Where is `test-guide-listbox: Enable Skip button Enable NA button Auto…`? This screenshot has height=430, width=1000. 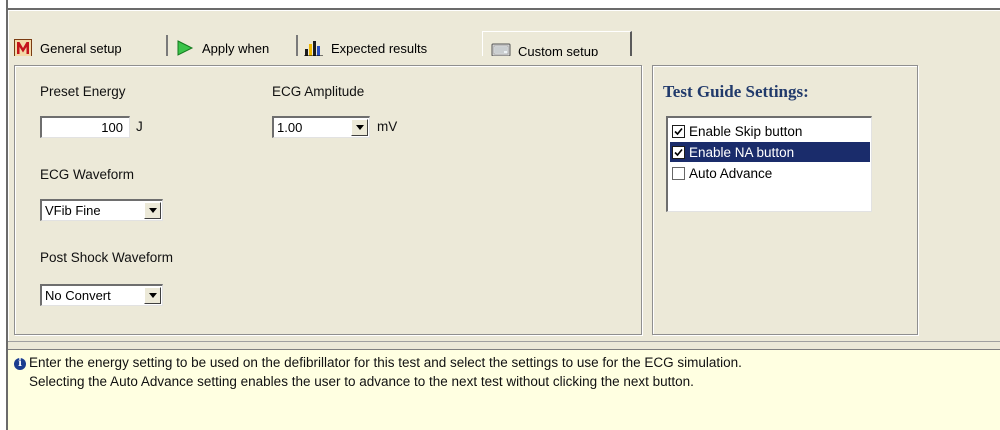
test-guide-listbox: Enable Skip button Enable NA button Auto… is located at coordinates (769, 164).